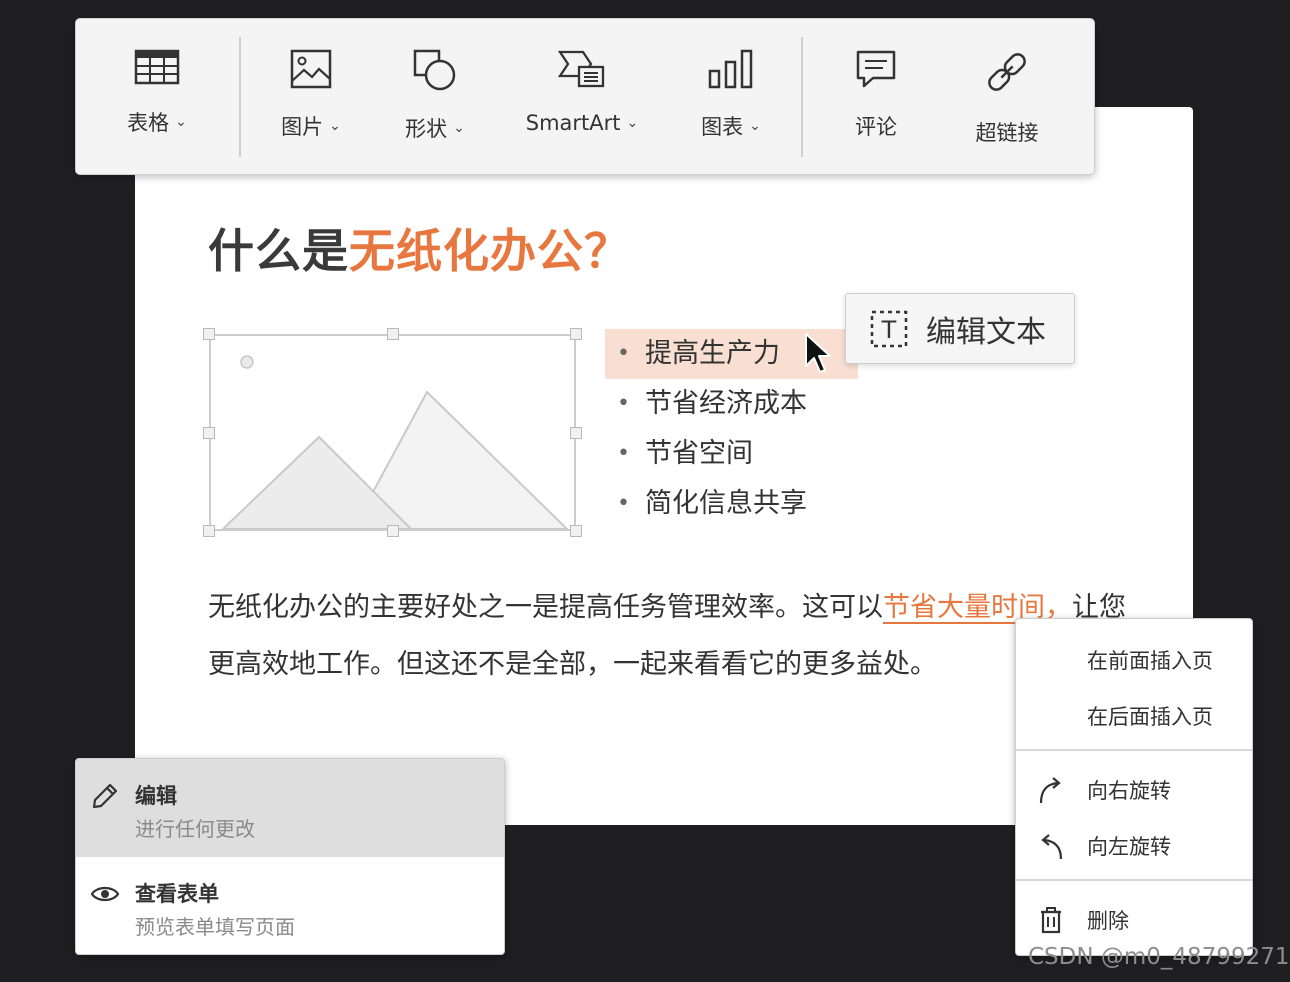 This screenshot has width=1290, height=982. Describe the element at coordinates (876, 127) in the screenshot. I see `toolbar-comment-label: 评论` at that location.